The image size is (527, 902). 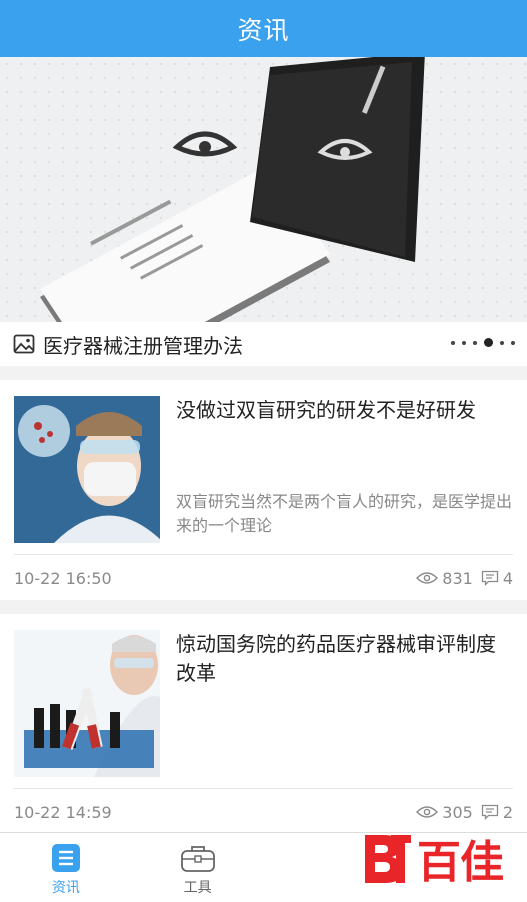 I want to click on view-count-value: 305, so click(x=457, y=812).